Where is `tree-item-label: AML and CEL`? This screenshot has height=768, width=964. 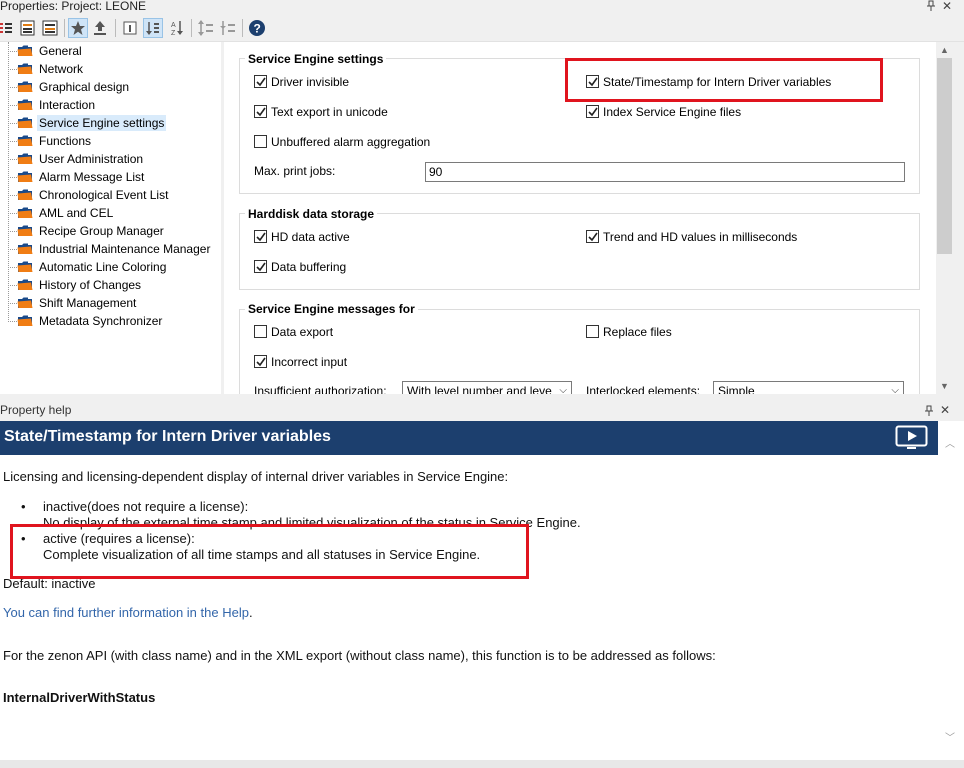 tree-item-label: AML and CEL is located at coordinates (76, 213).